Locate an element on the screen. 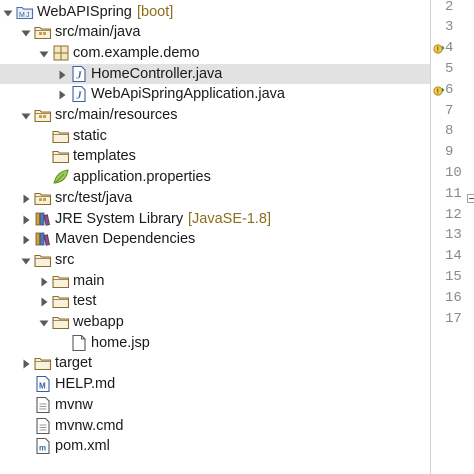  tree-item: test is located at coordinates (215, 301).